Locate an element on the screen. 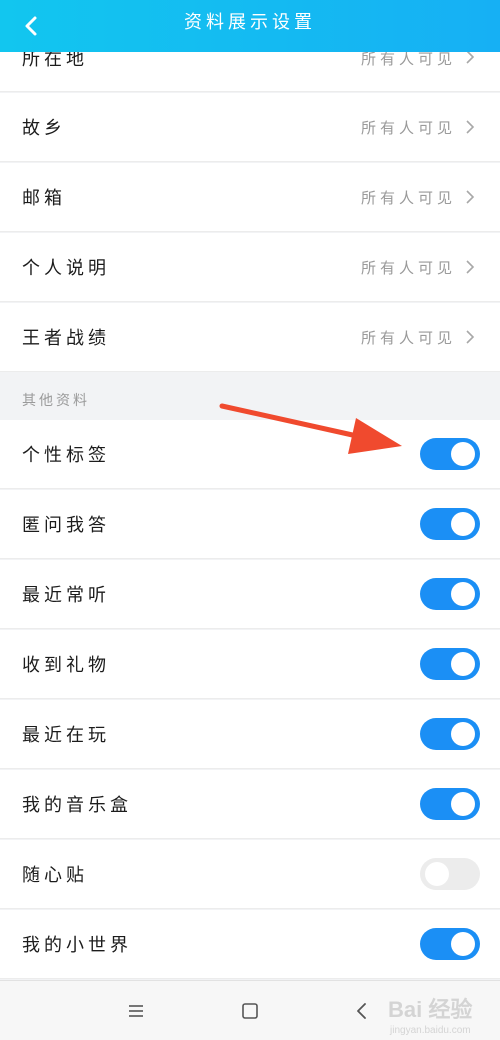 The image size is (500, 1040). row-recently-listened: 最近常听 is located at coordinates (250, 594).